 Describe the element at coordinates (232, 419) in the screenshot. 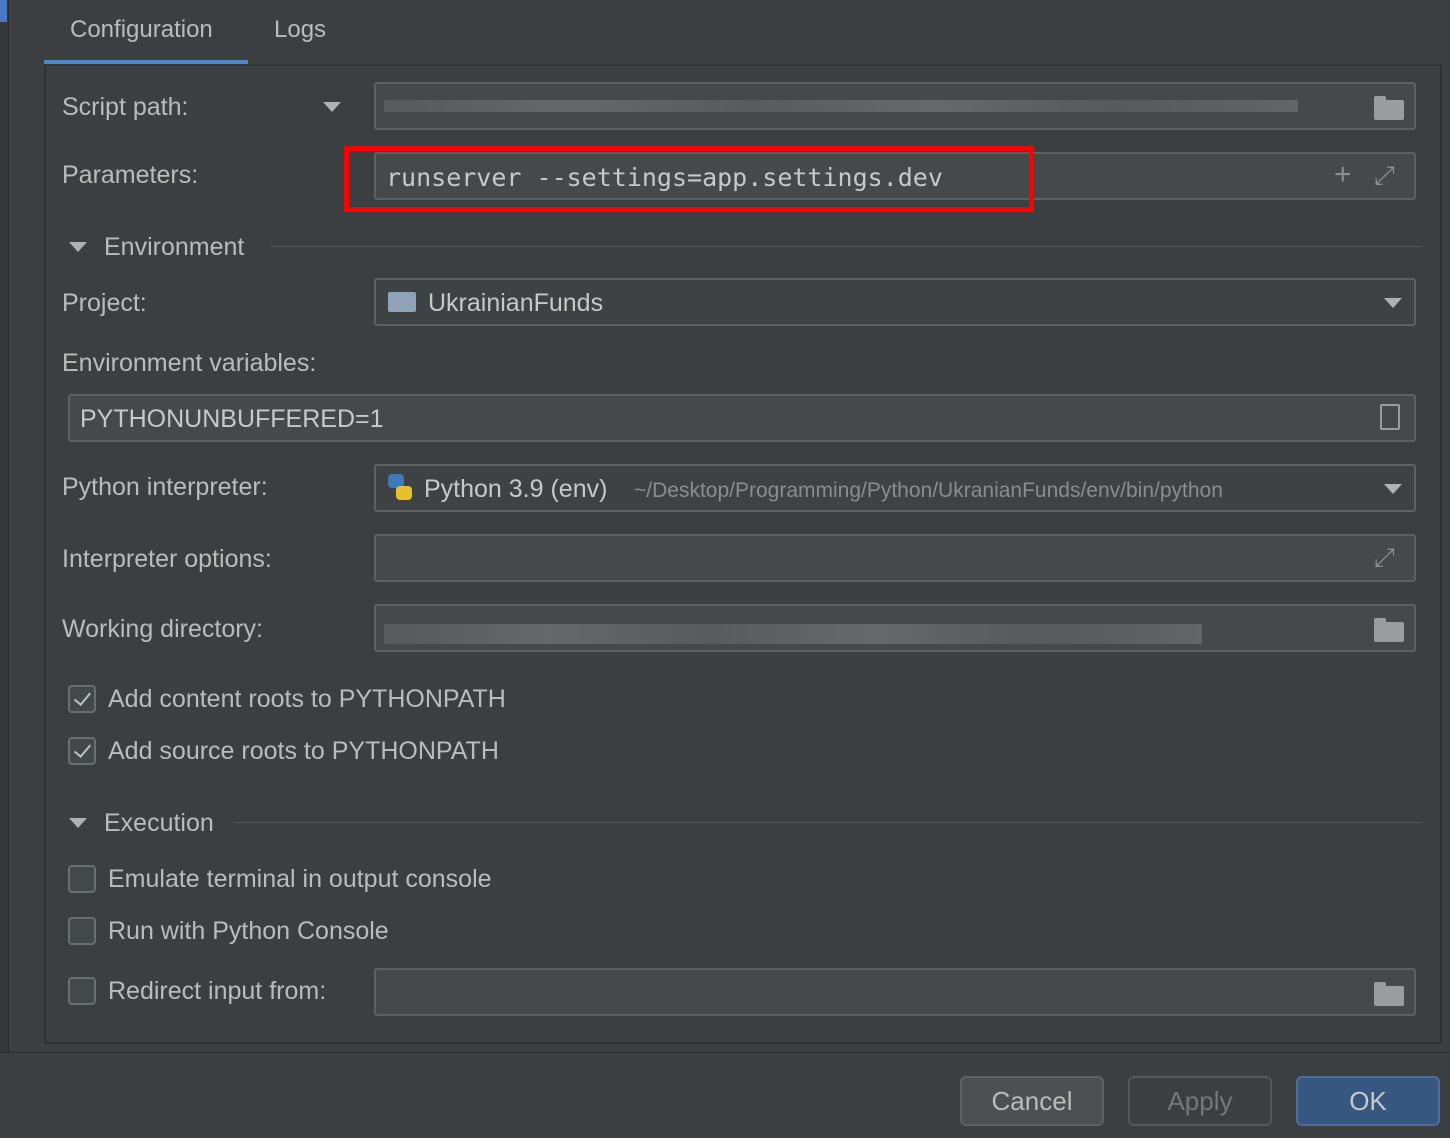

I see `env-vars-value: PYTHONUNBUFFERED=1` at that location.